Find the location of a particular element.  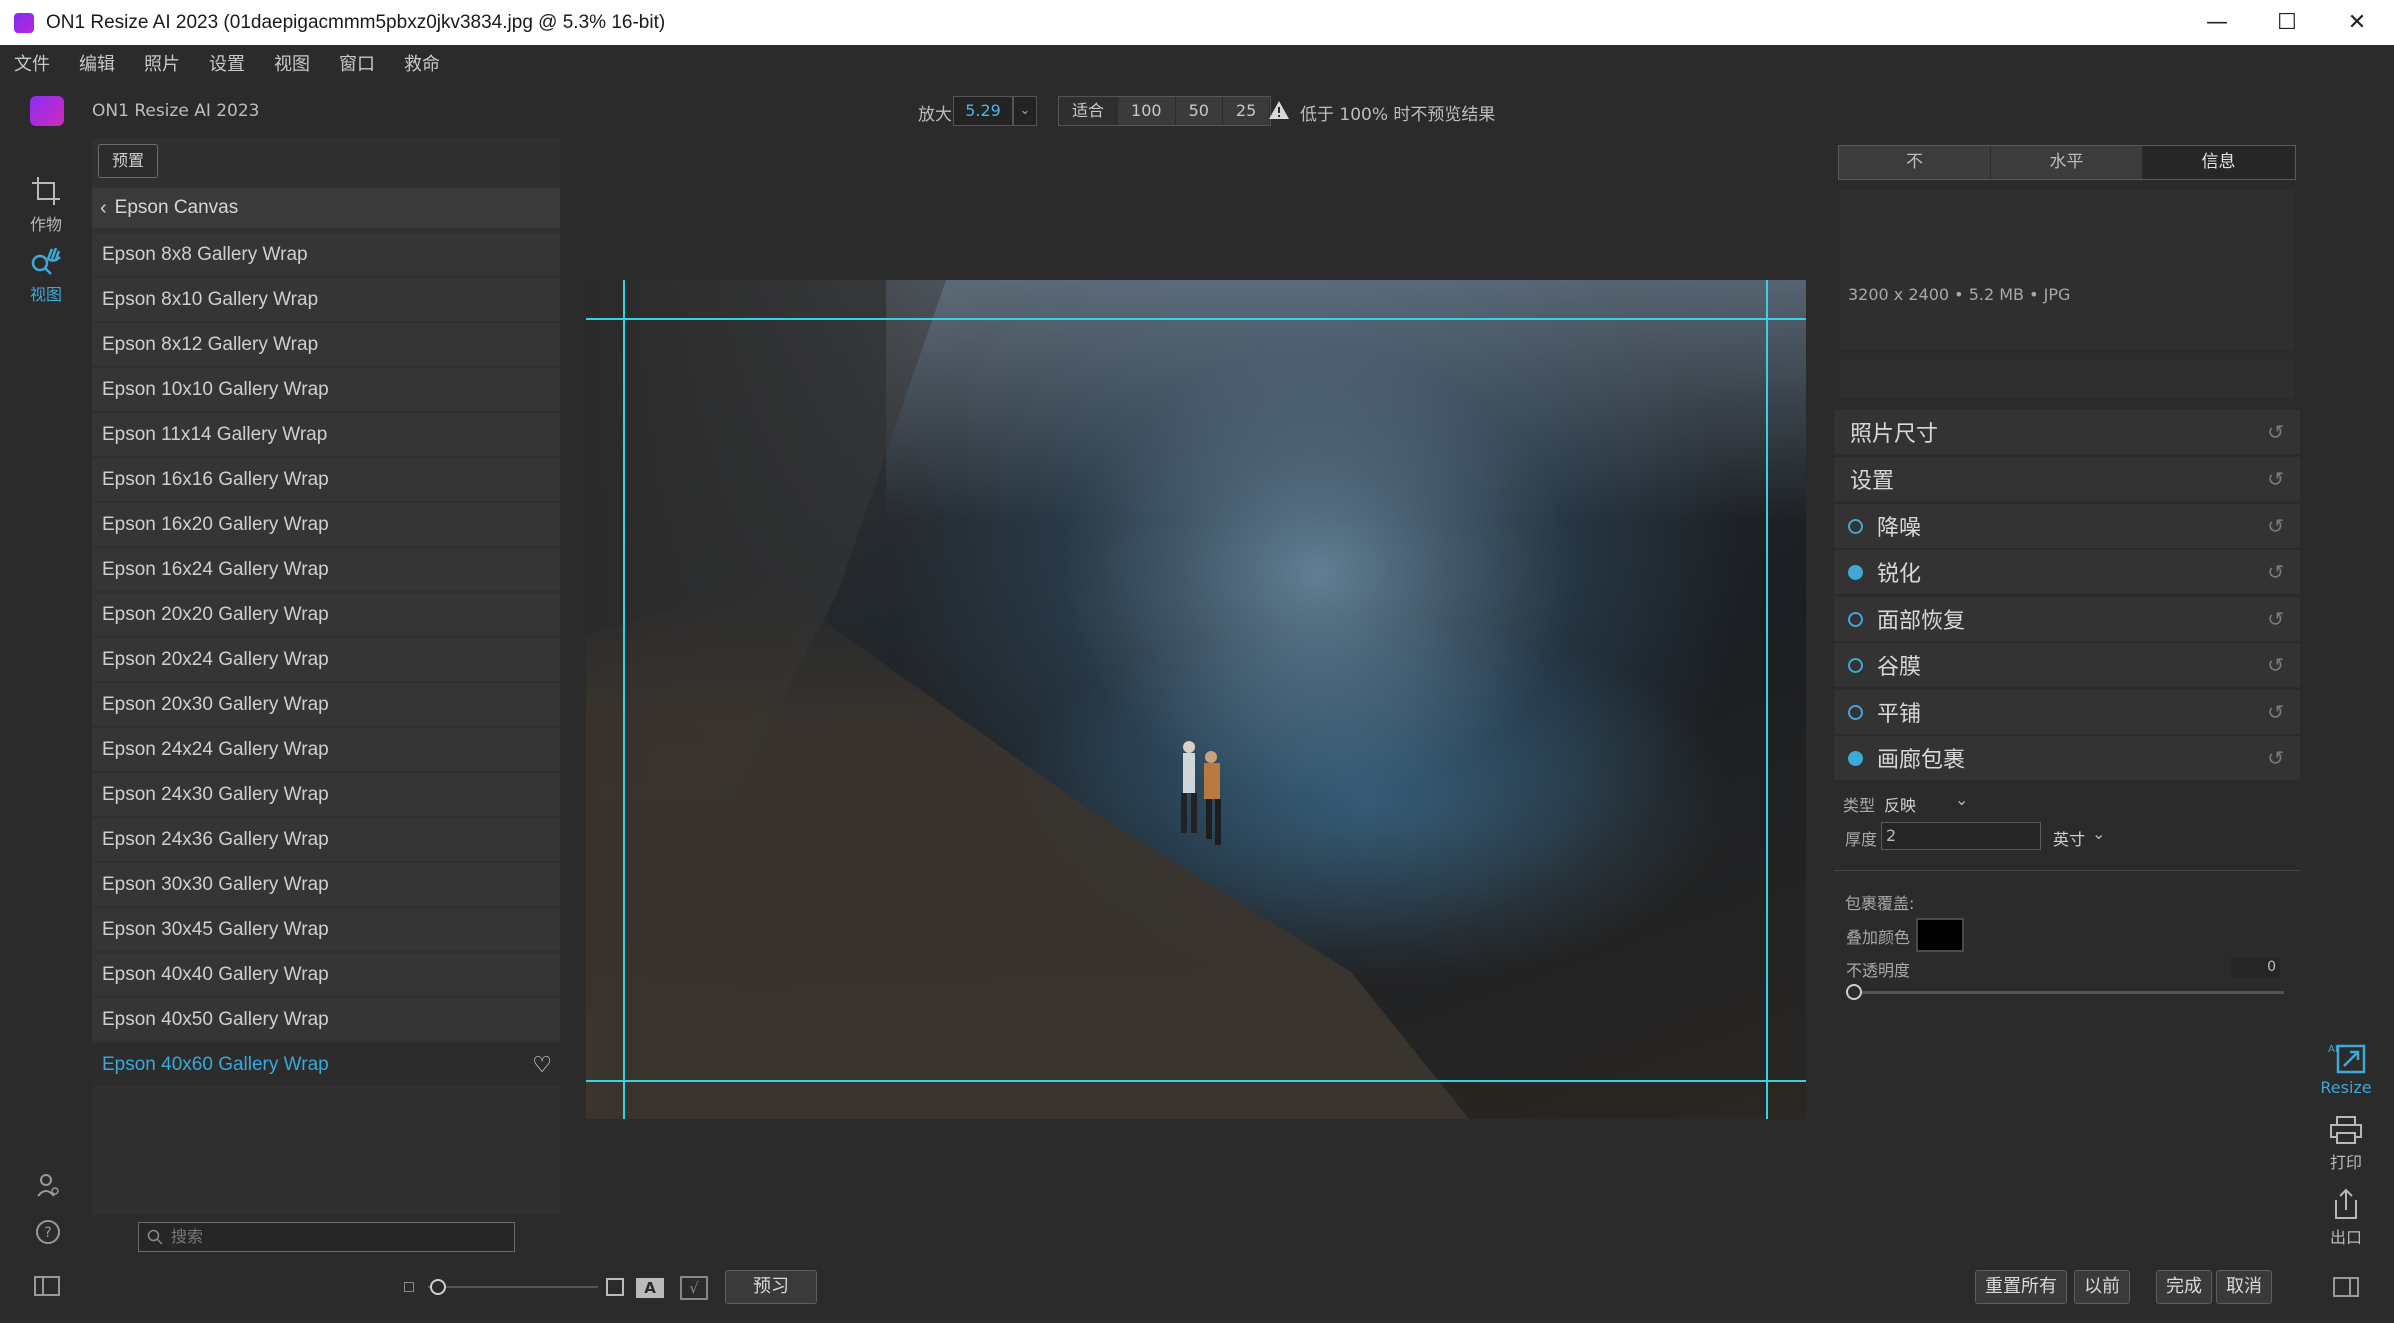

help-icon: ? is located at coordinates (48, 1232).